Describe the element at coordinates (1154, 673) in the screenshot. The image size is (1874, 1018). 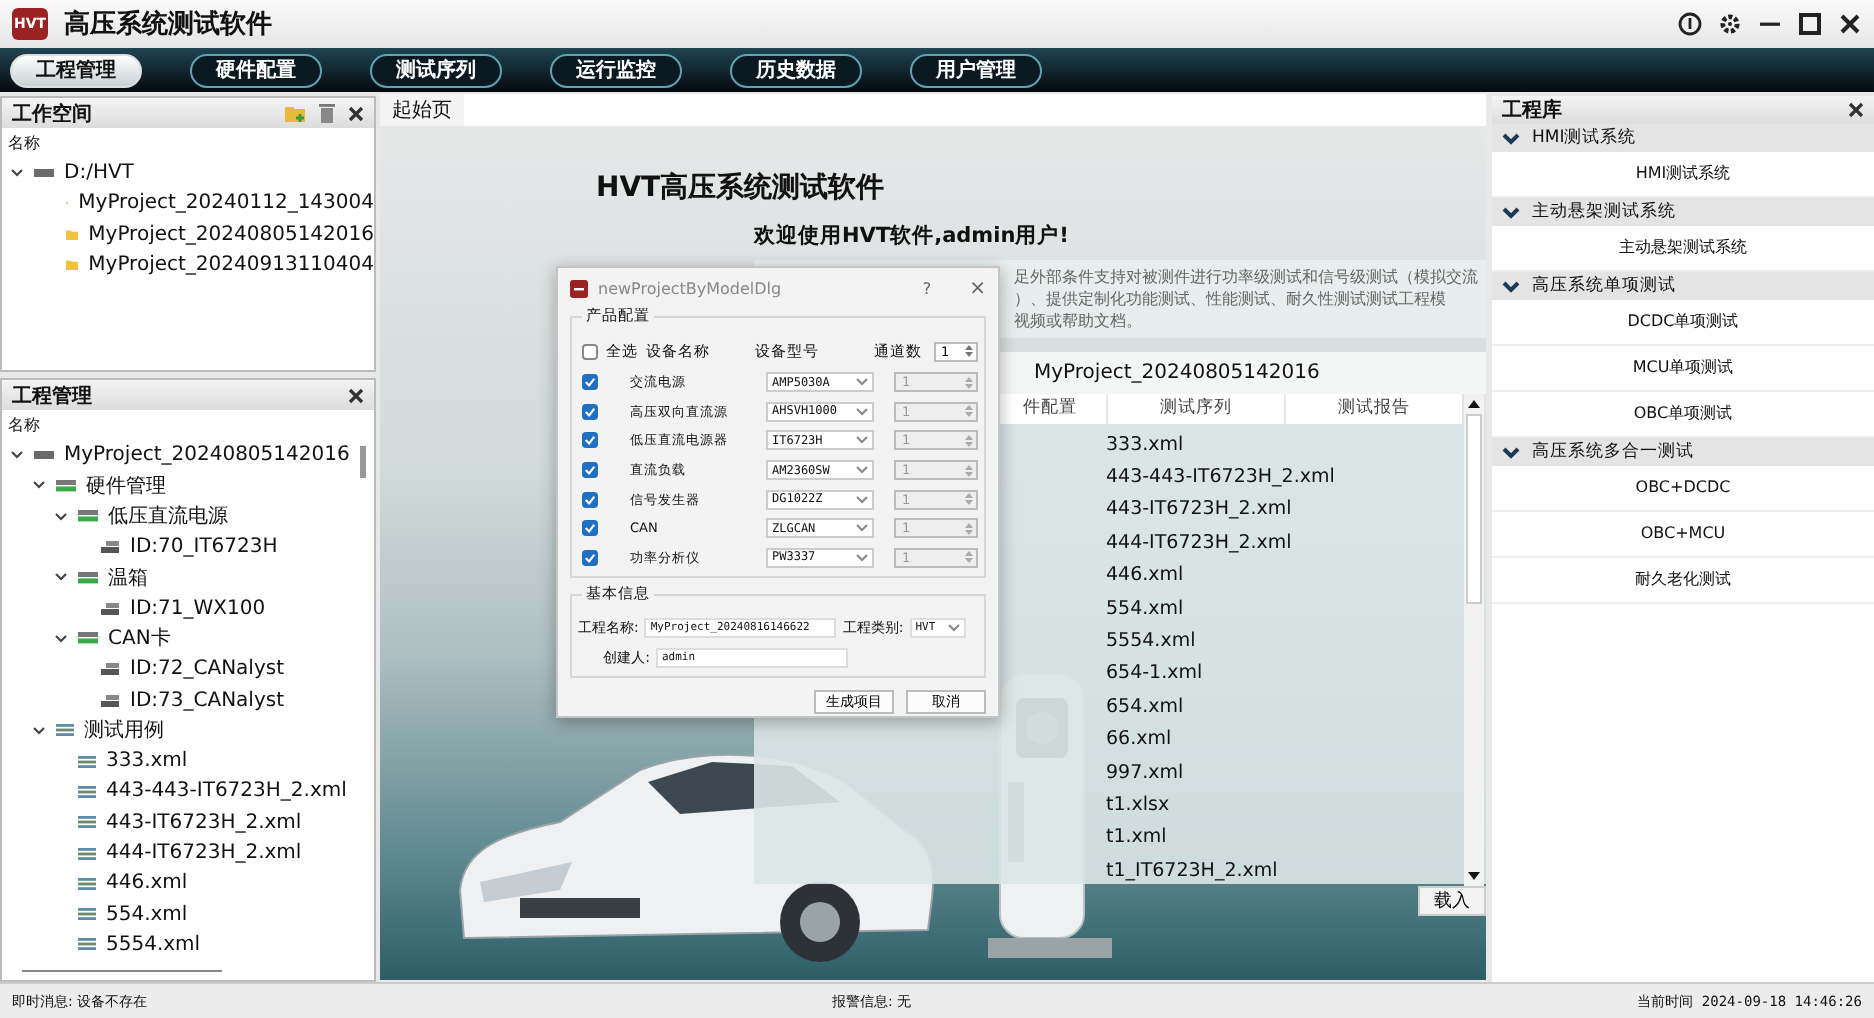
I see `table-cell: 654-1.xml` at that location.